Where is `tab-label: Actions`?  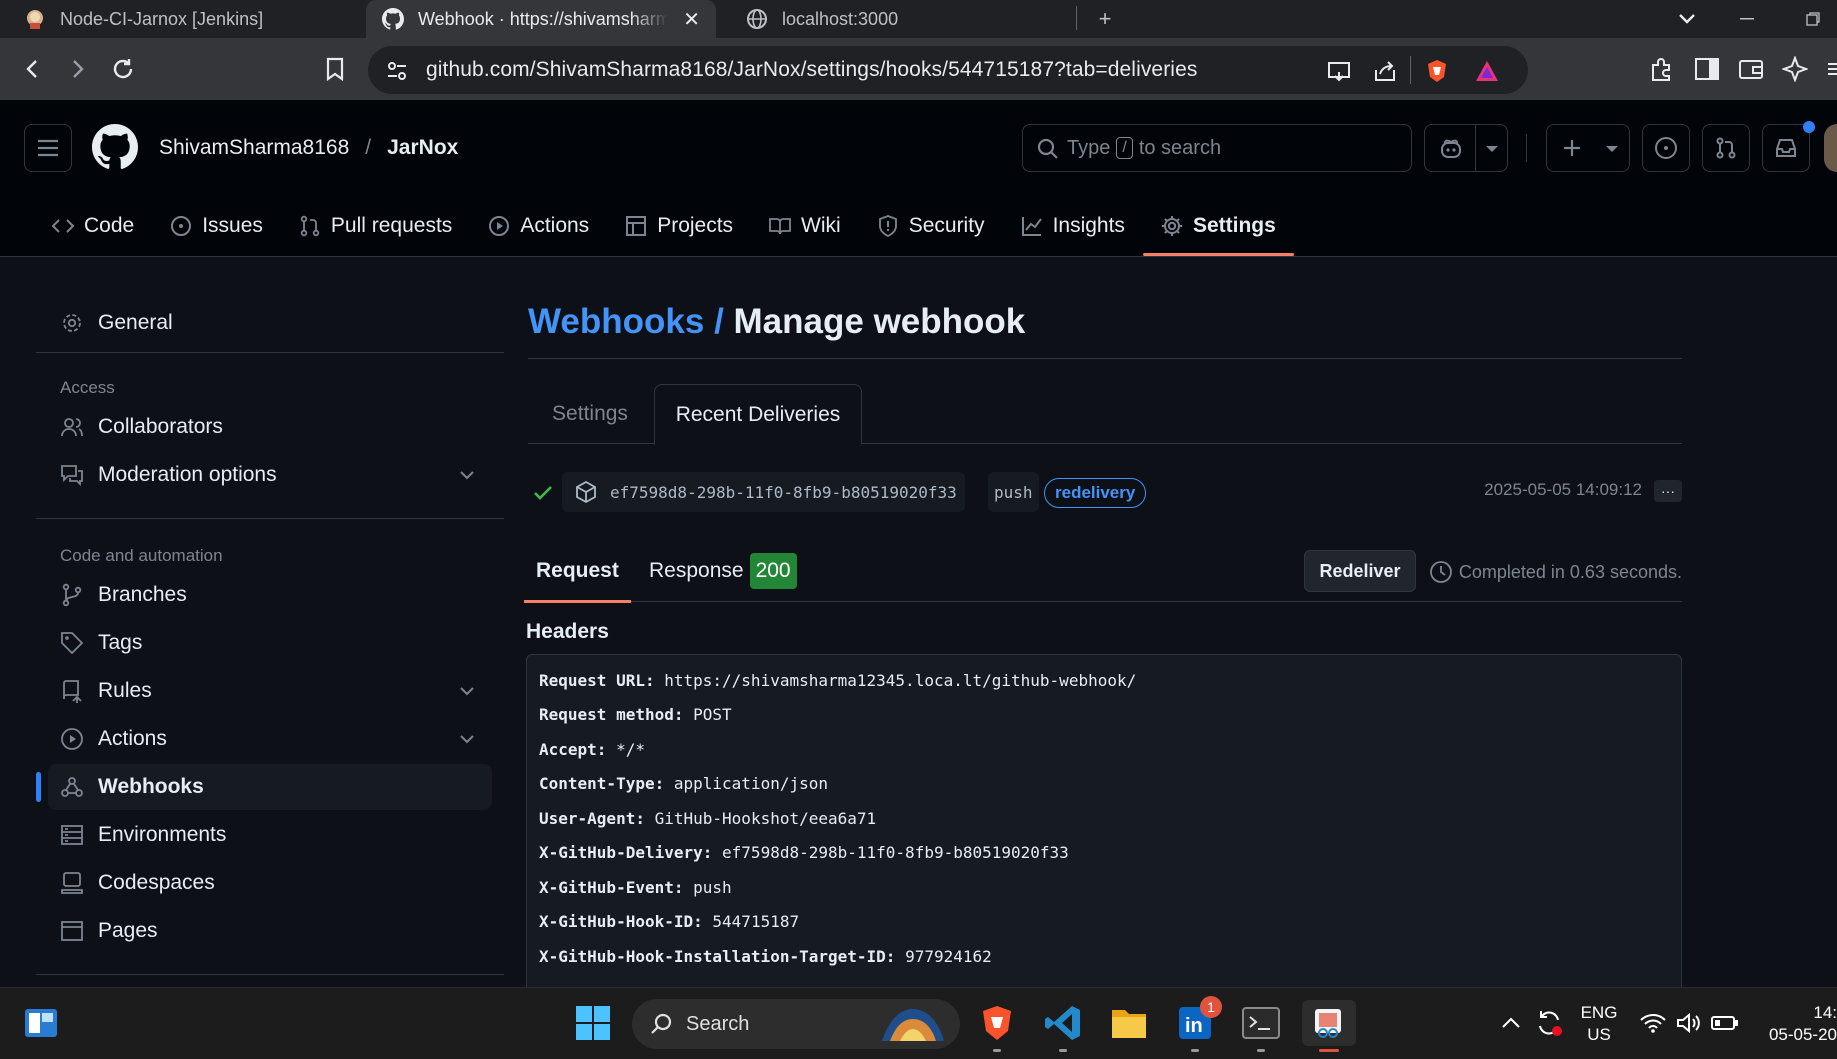 tab-label: Actions is located at coordinates (555, 225).